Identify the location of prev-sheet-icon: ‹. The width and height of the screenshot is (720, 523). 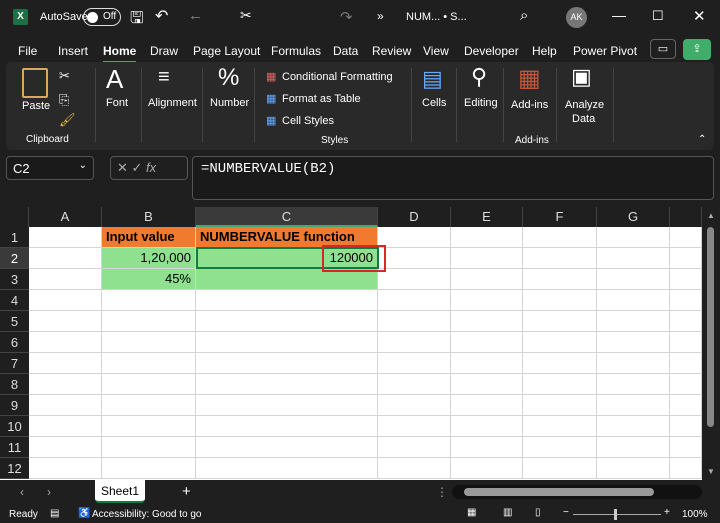
(22, 492).